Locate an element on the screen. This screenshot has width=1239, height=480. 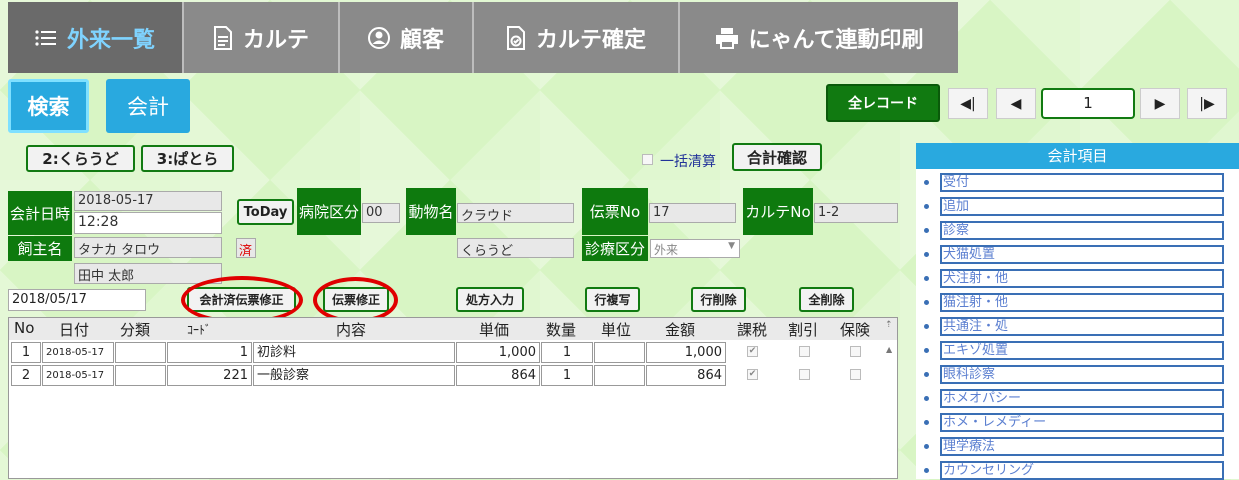
cell-code: 1 is located at coordinates (209, 352).